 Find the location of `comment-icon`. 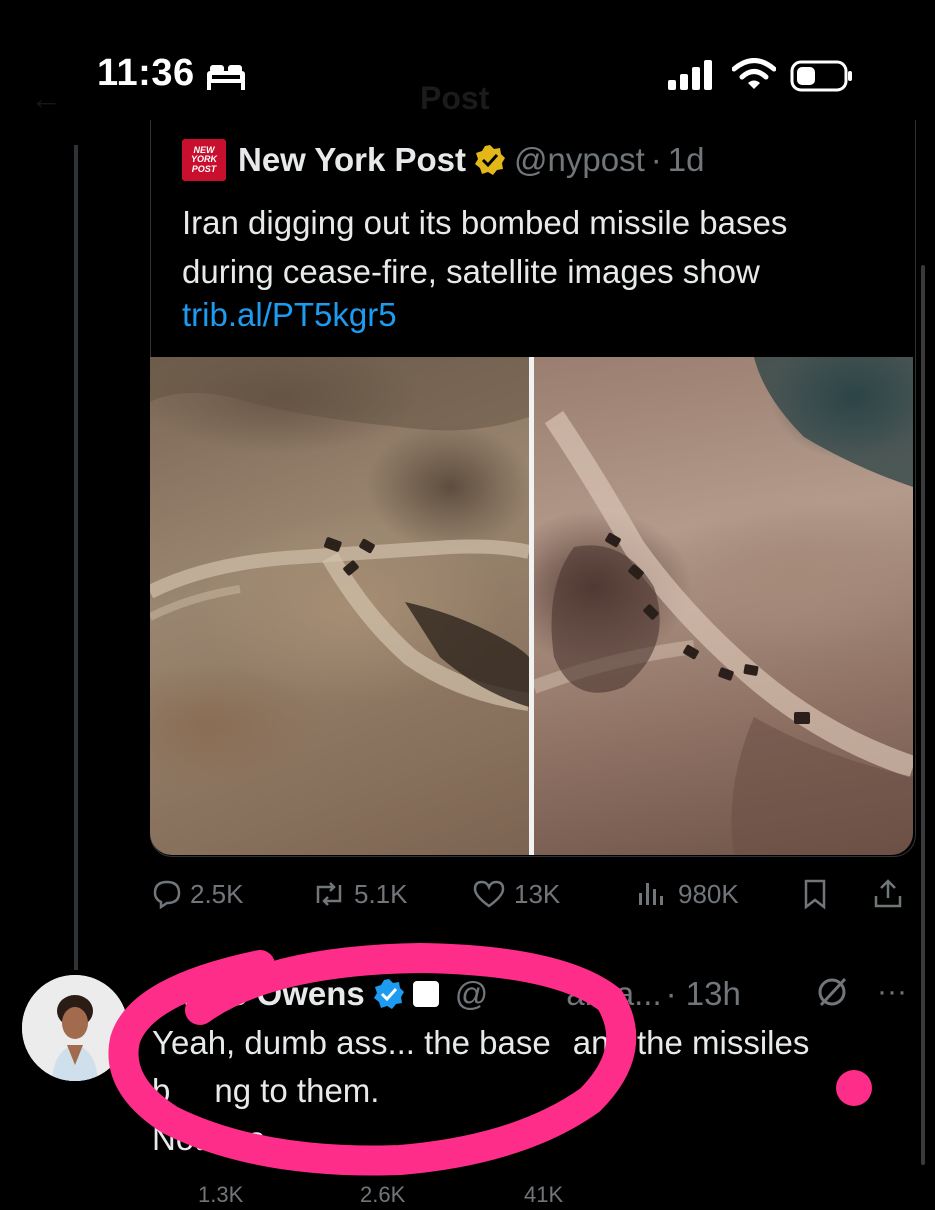

comment-icon is located at coordinates (167, 894).